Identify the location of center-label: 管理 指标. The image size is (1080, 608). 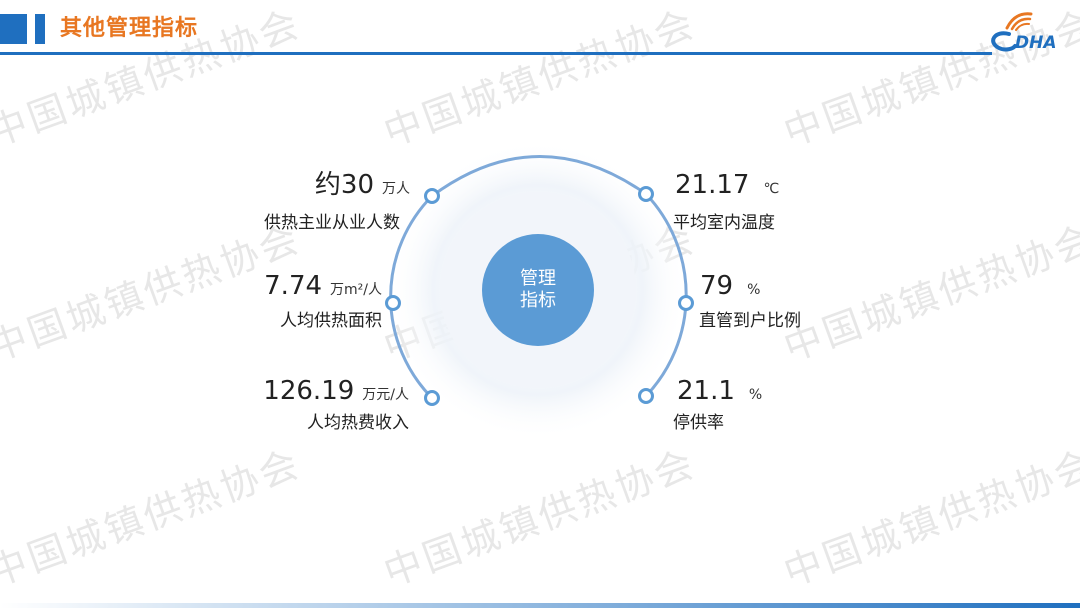
(538, 290).